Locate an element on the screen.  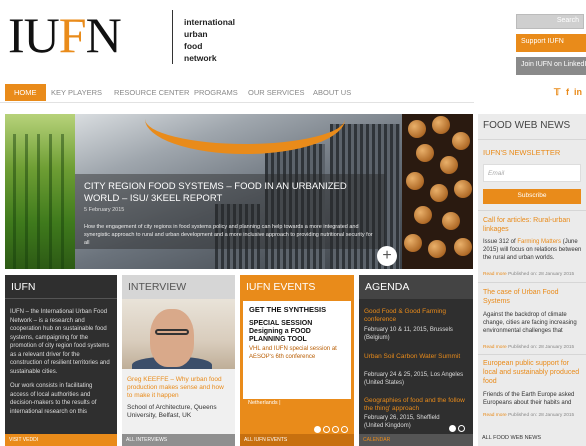
join-linkedin-button: Join IUFN on LinkedIn is located at coordinates (551, 66).